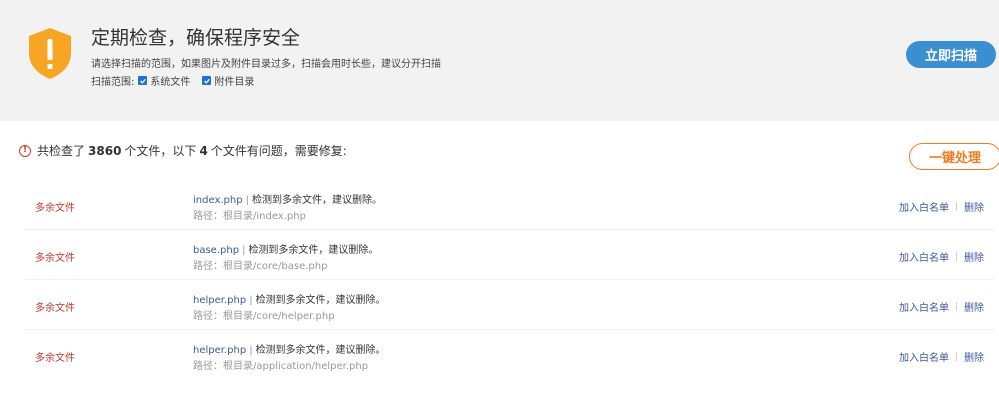  I want to click on scan-description: 请选择扫描的范围，如果图片及附件目录过多，扫描会用时长些，建议分开扫描, so click(266, 64).